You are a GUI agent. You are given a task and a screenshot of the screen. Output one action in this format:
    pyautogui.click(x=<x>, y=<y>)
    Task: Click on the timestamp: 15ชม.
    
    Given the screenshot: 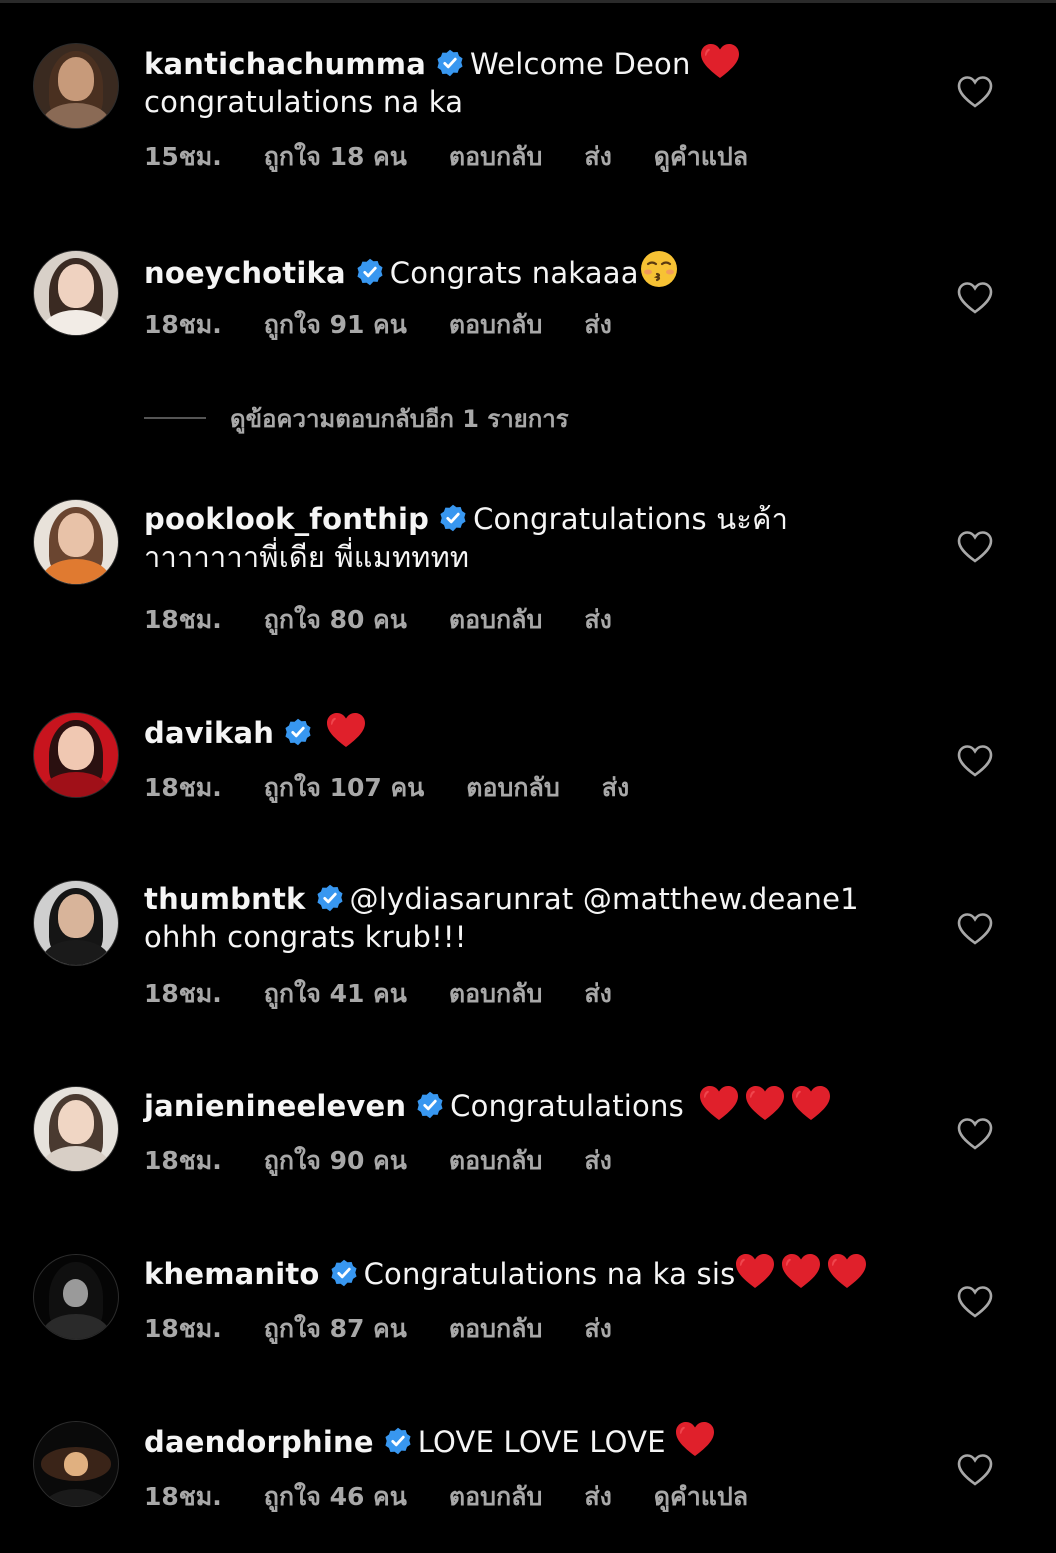 What is the action you would take?
    pyautogui.click(x=183, y=156)
    